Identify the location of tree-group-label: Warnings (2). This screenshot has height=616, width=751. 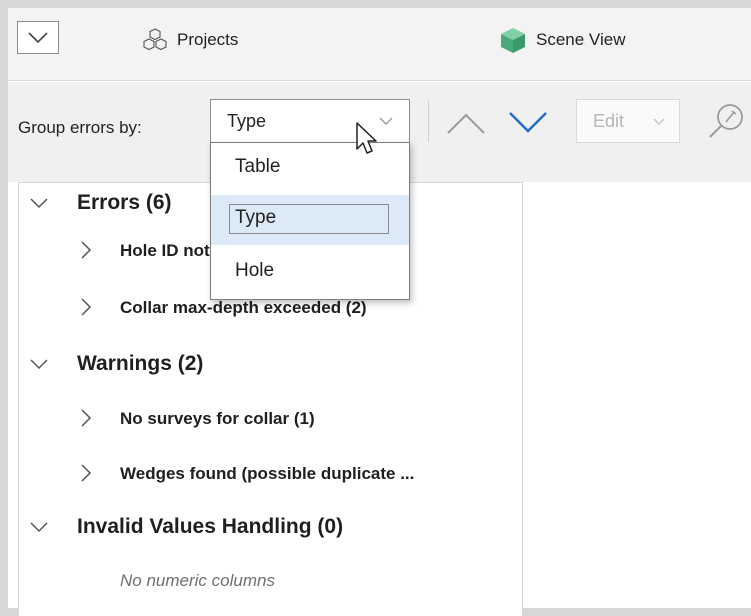
(140, 363).